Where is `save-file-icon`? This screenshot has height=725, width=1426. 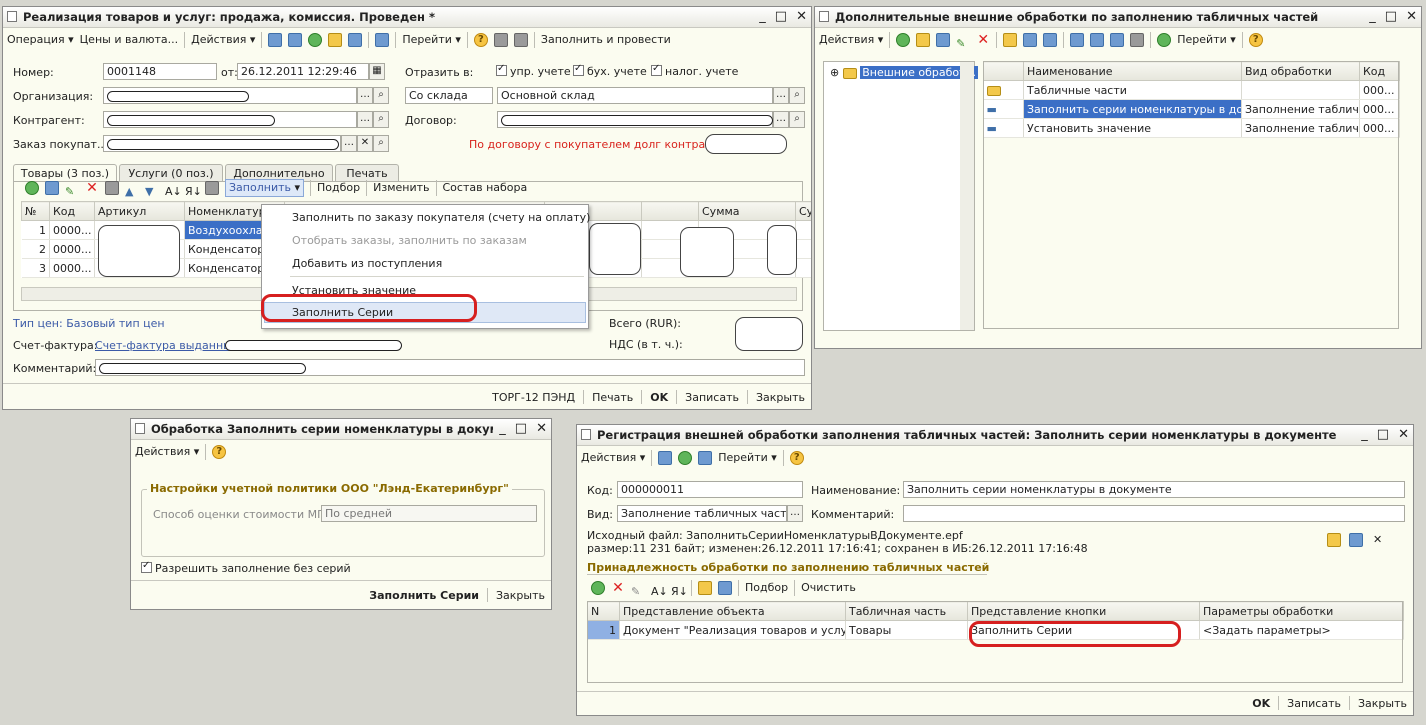
save-file-icon is located at coordinates (1356, 540).